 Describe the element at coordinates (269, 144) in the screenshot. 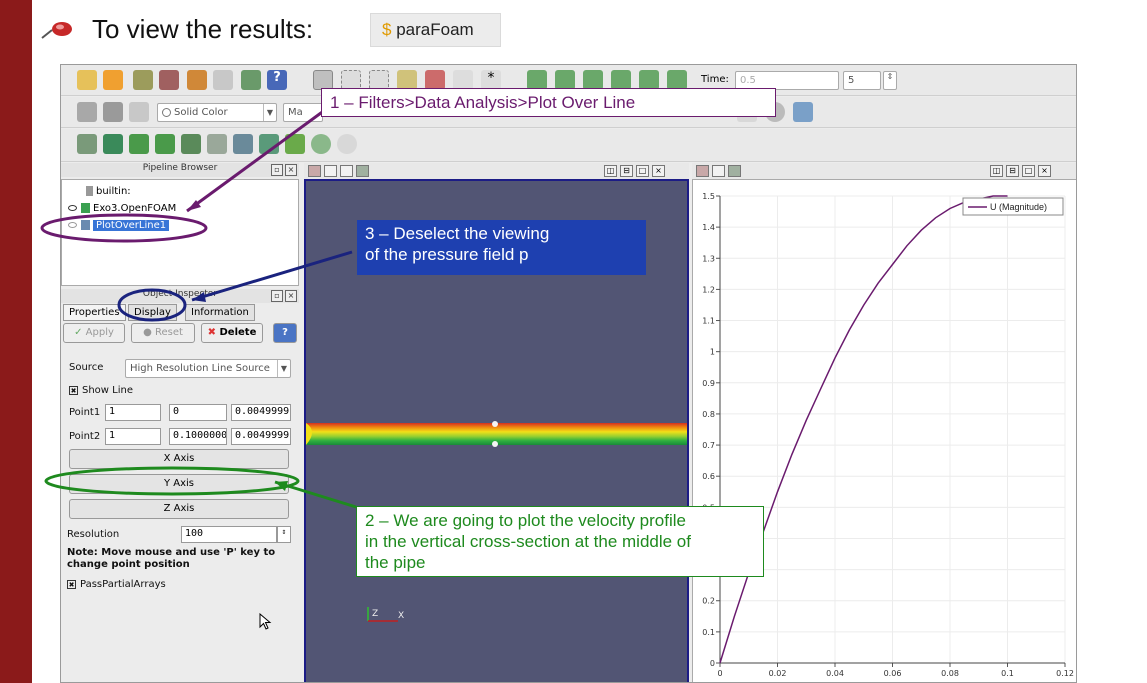

I see `stream-tracer-icon` at that location.